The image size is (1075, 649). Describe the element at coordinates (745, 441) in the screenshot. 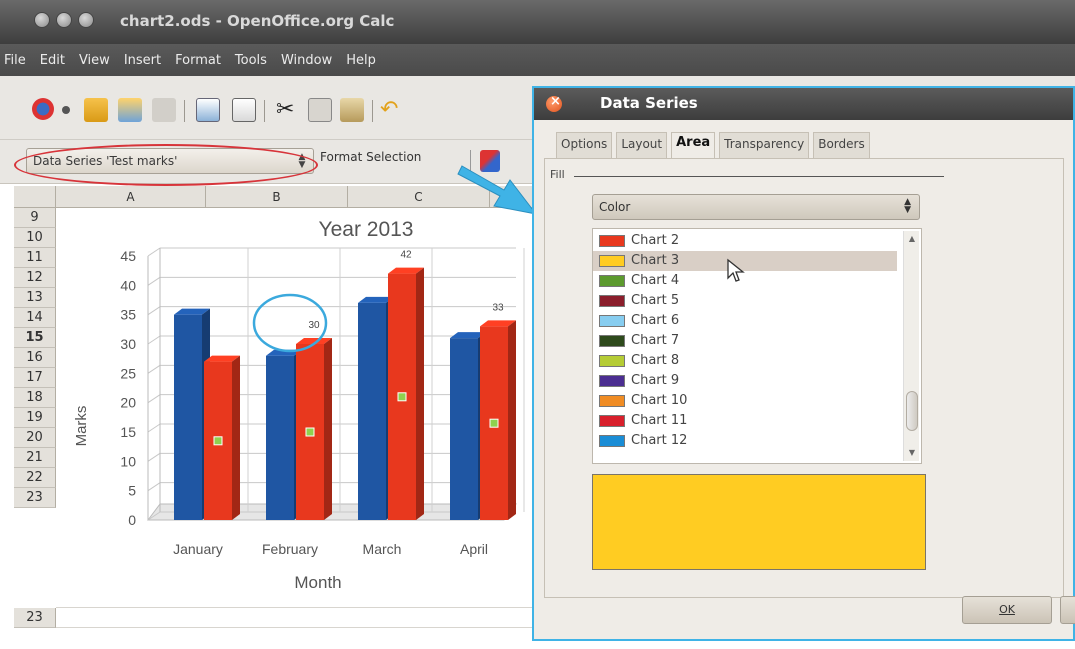

I see `color-list-item: Chart 12` at that location.